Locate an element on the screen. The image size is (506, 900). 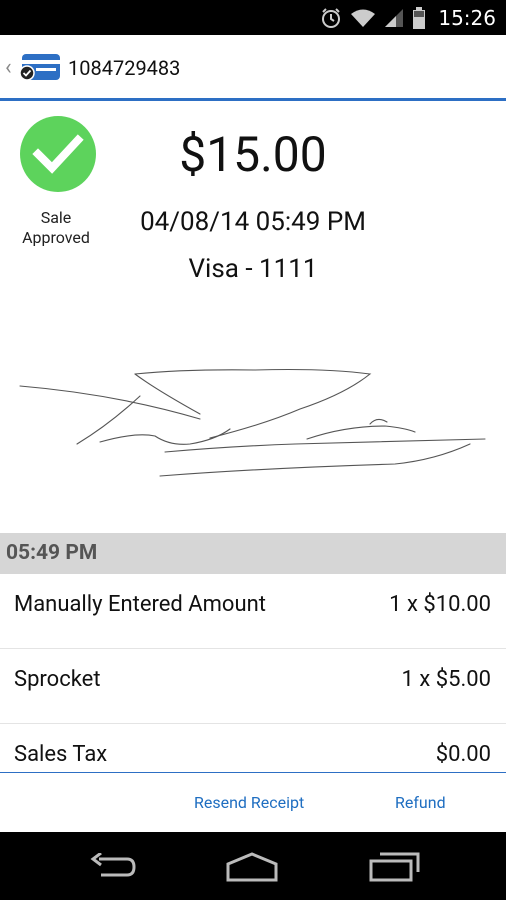
item-price: 1 x $5.00 is located at coordinates (446, 679).